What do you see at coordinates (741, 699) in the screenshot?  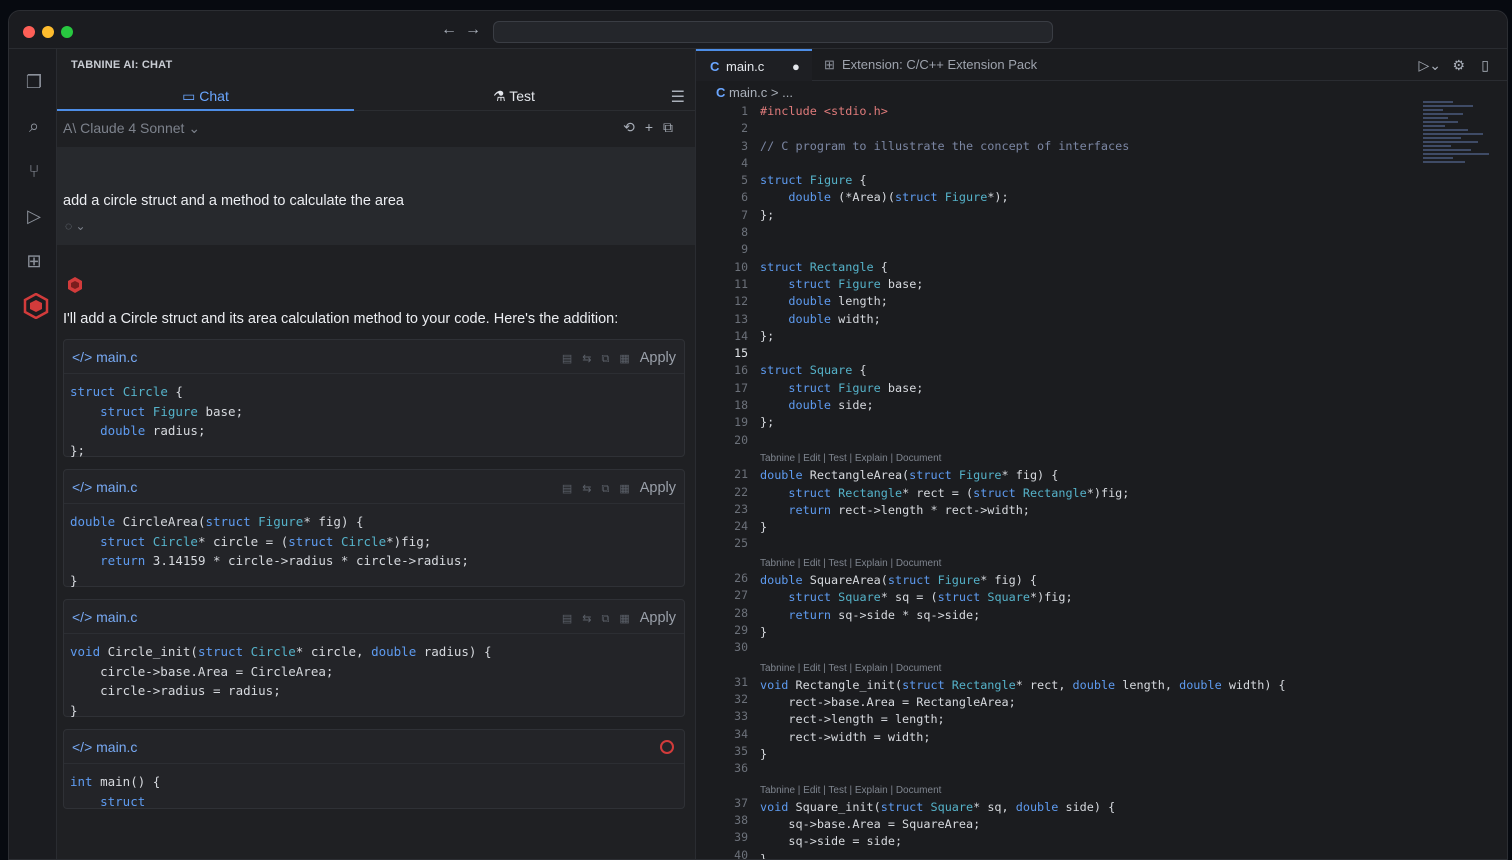 I see `line-number: 32` at bounding box center [741, 699].